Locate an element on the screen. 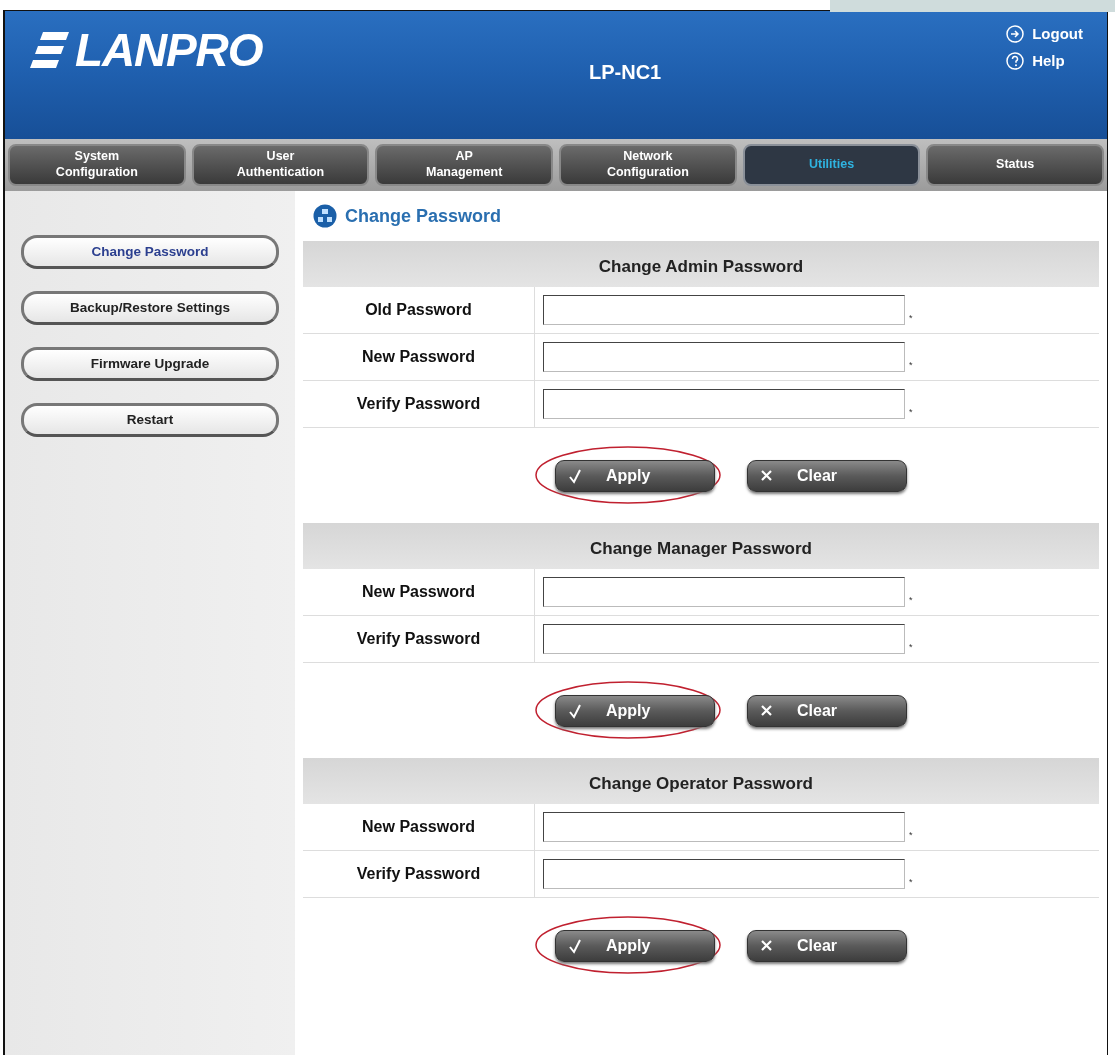  logout-icon is located at coordinates (1015, 34).